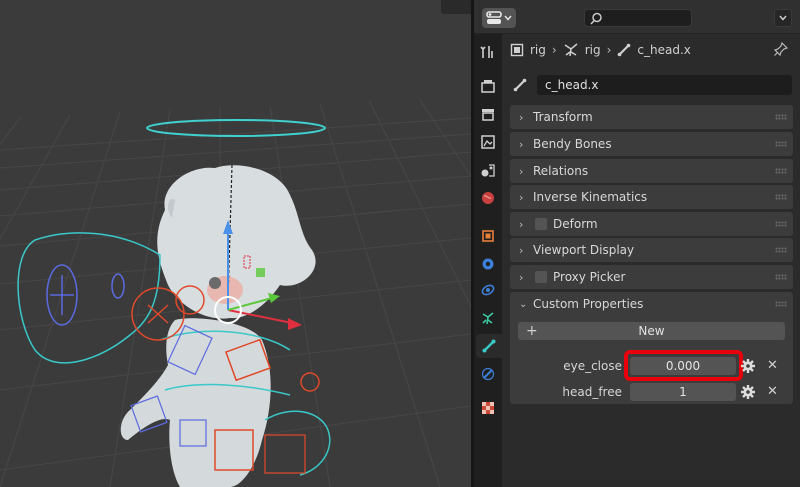 This screenshot has width=800, height=487. I want to click on tab-bone, so click(489, 346).